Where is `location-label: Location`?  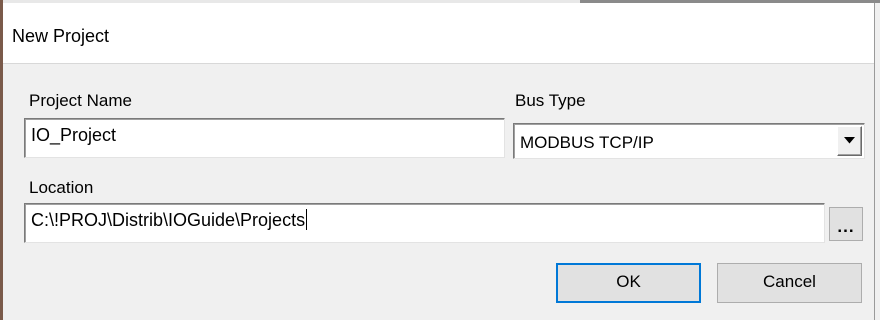 location-label: Location is located at coordinates (61, 187).